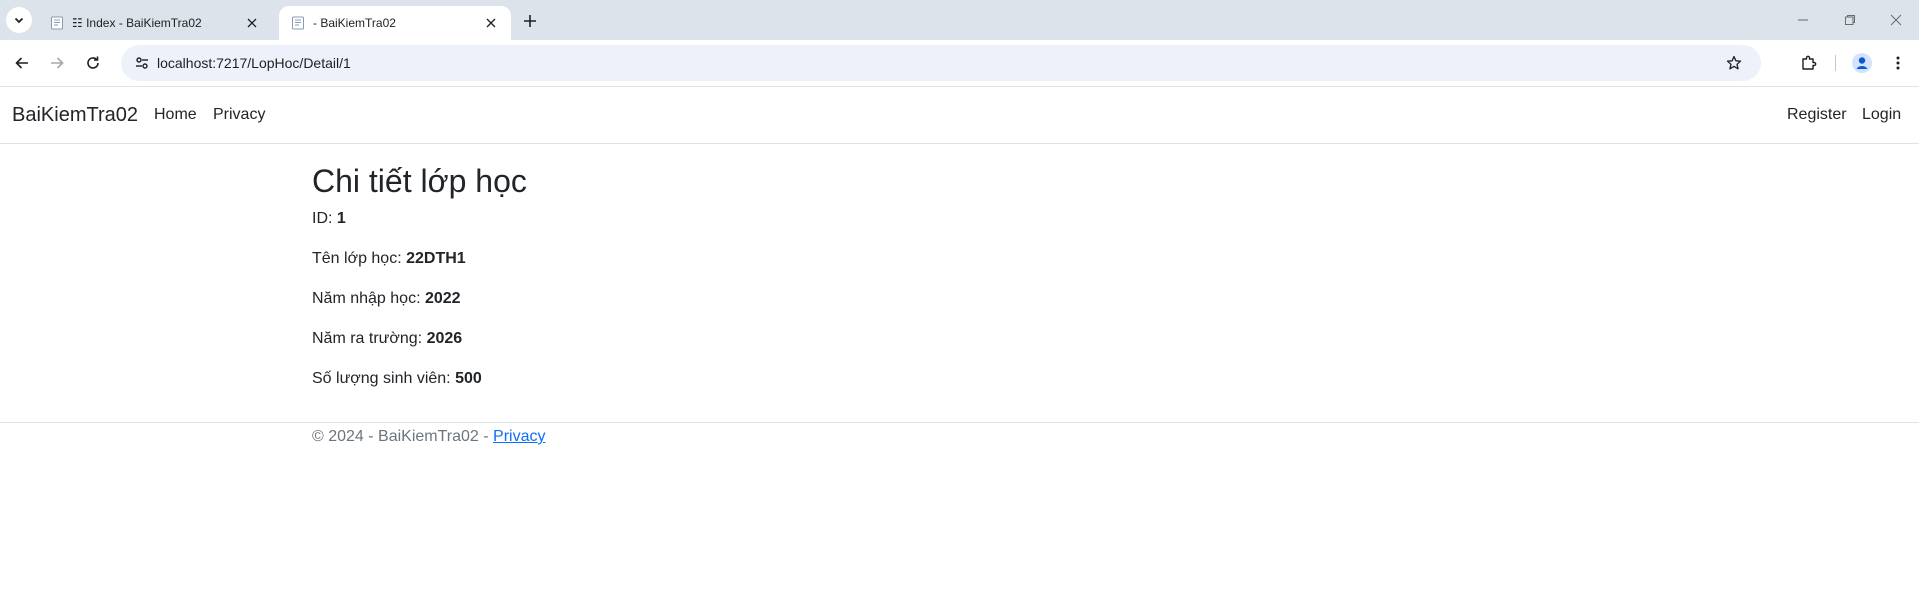  Describe the element at coordinates (959, 433) in the screenshot. I see `site-footer: © 2024 - BaiKiemTra02 - Privacy` at that location.